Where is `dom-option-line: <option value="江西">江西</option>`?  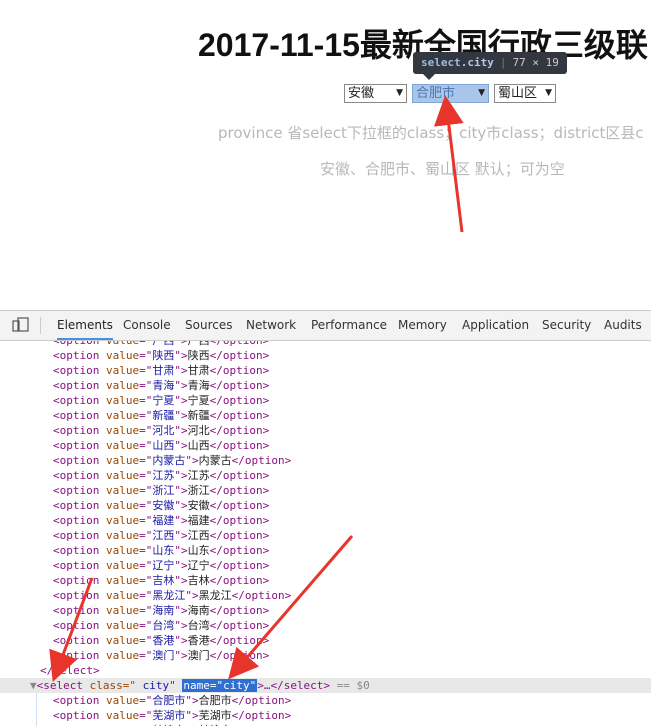
dom-option-line: <option value="江西">江西</option> is located at coordinates (134, 535).